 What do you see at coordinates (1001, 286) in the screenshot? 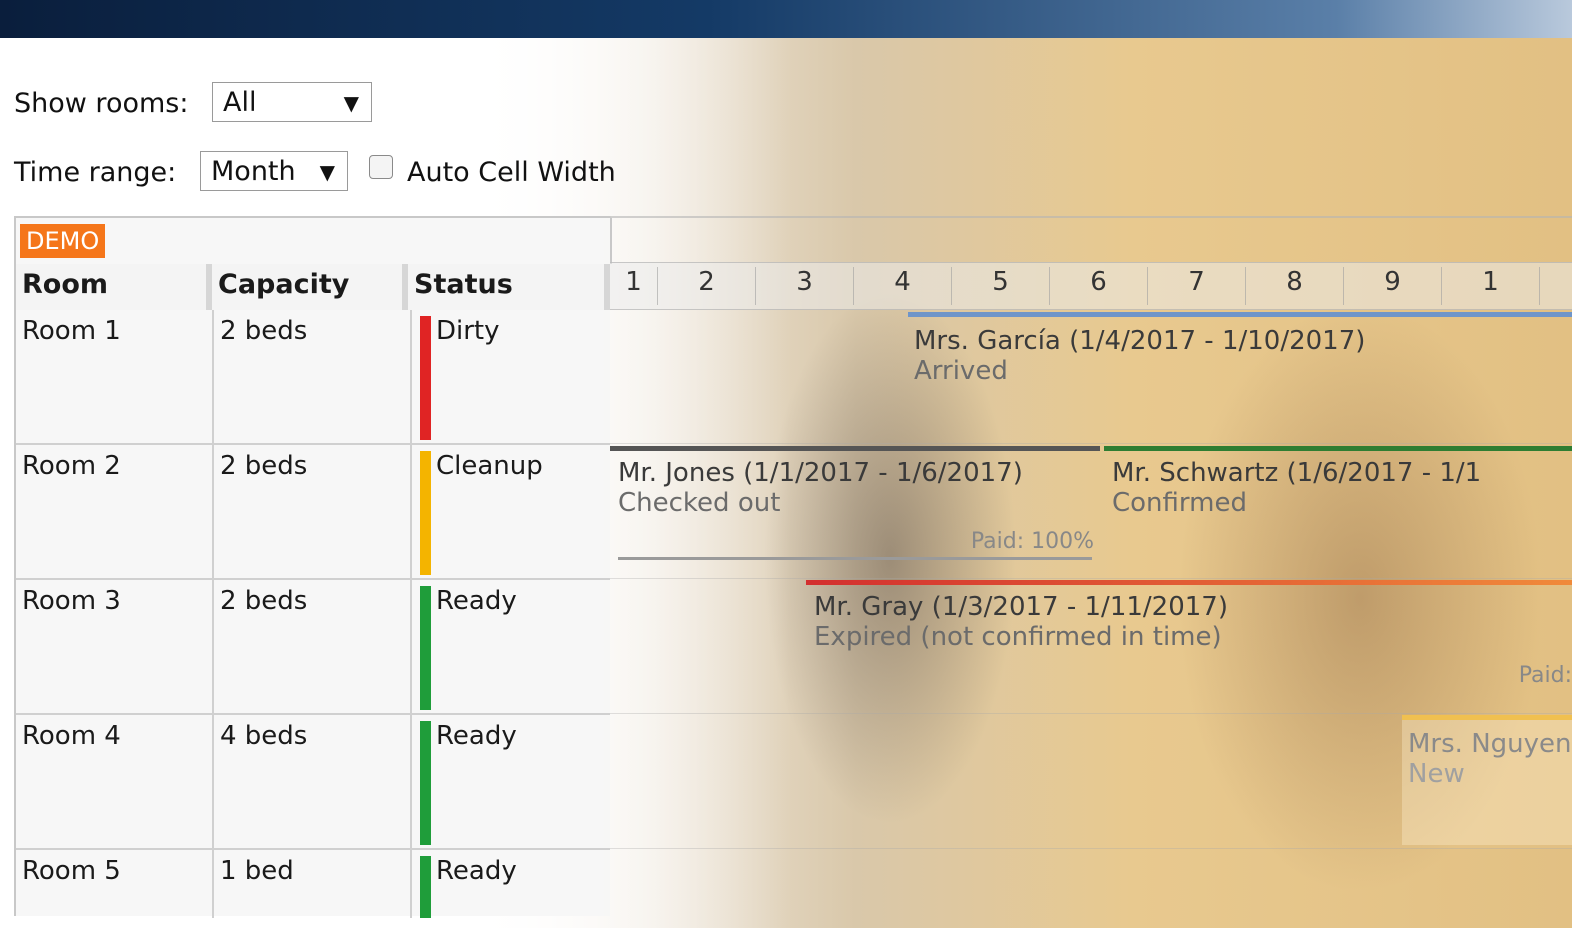
I see `day-header-cell: 5` at bounding box center [1001, 286].